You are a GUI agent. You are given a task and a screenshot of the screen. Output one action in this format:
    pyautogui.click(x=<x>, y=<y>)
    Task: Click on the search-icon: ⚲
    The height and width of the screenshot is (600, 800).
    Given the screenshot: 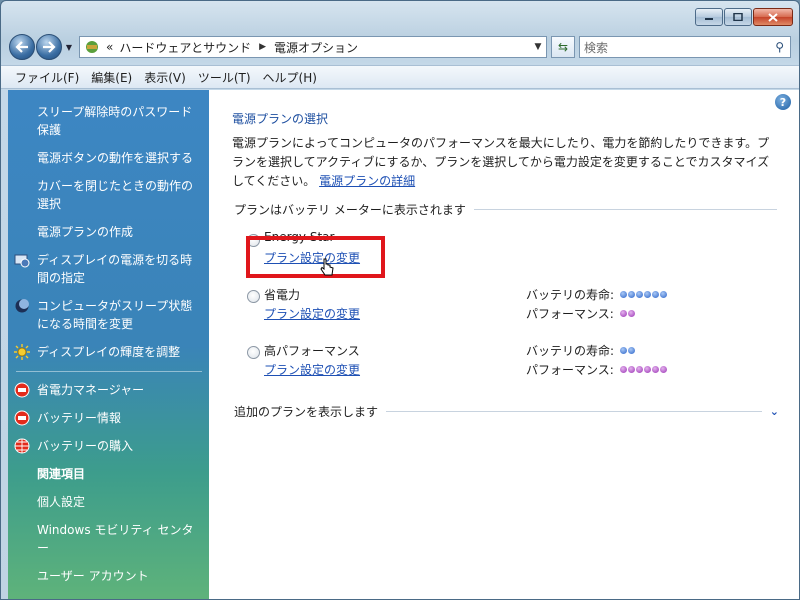 What is the action you would take?
    pyautogui.click(x=779, y=47)
    